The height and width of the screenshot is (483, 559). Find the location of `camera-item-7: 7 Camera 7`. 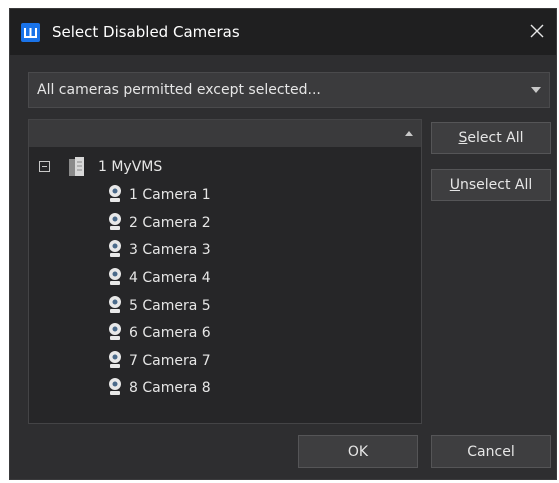

camera-item-7: 7 Camera 7 is located at coordinates (232, 361).